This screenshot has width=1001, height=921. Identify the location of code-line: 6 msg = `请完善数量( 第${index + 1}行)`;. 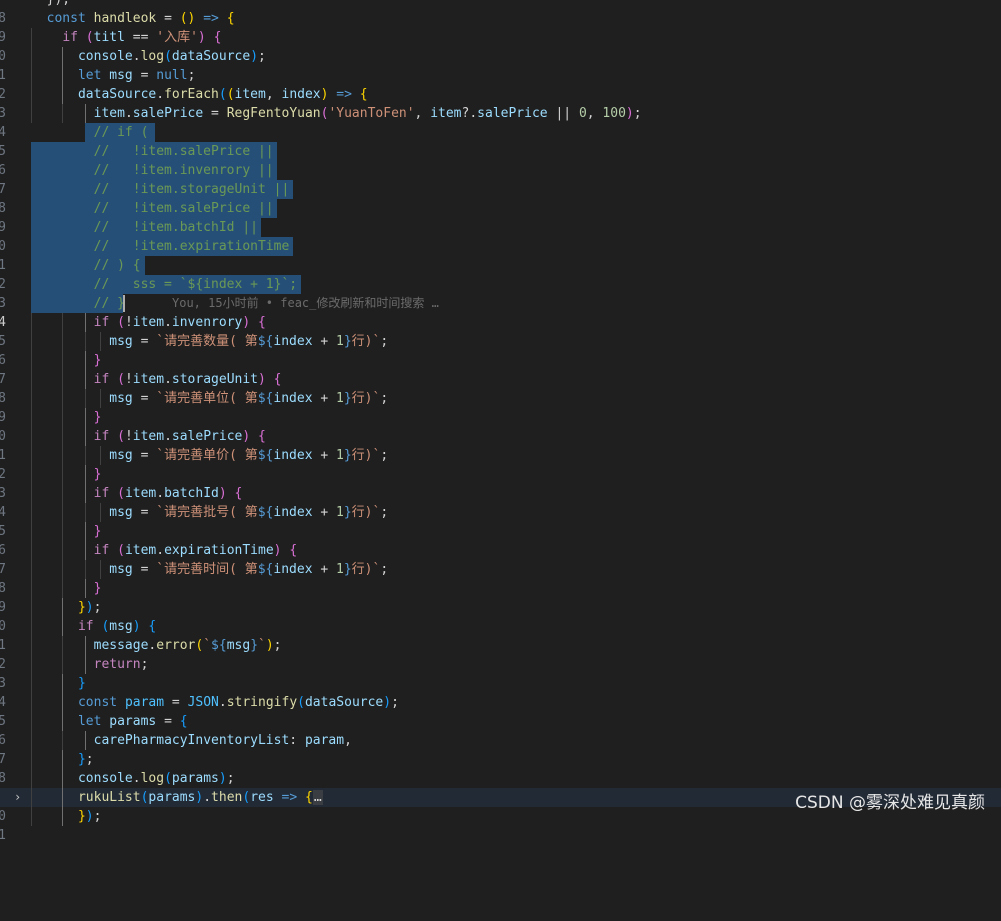
(500, 350).